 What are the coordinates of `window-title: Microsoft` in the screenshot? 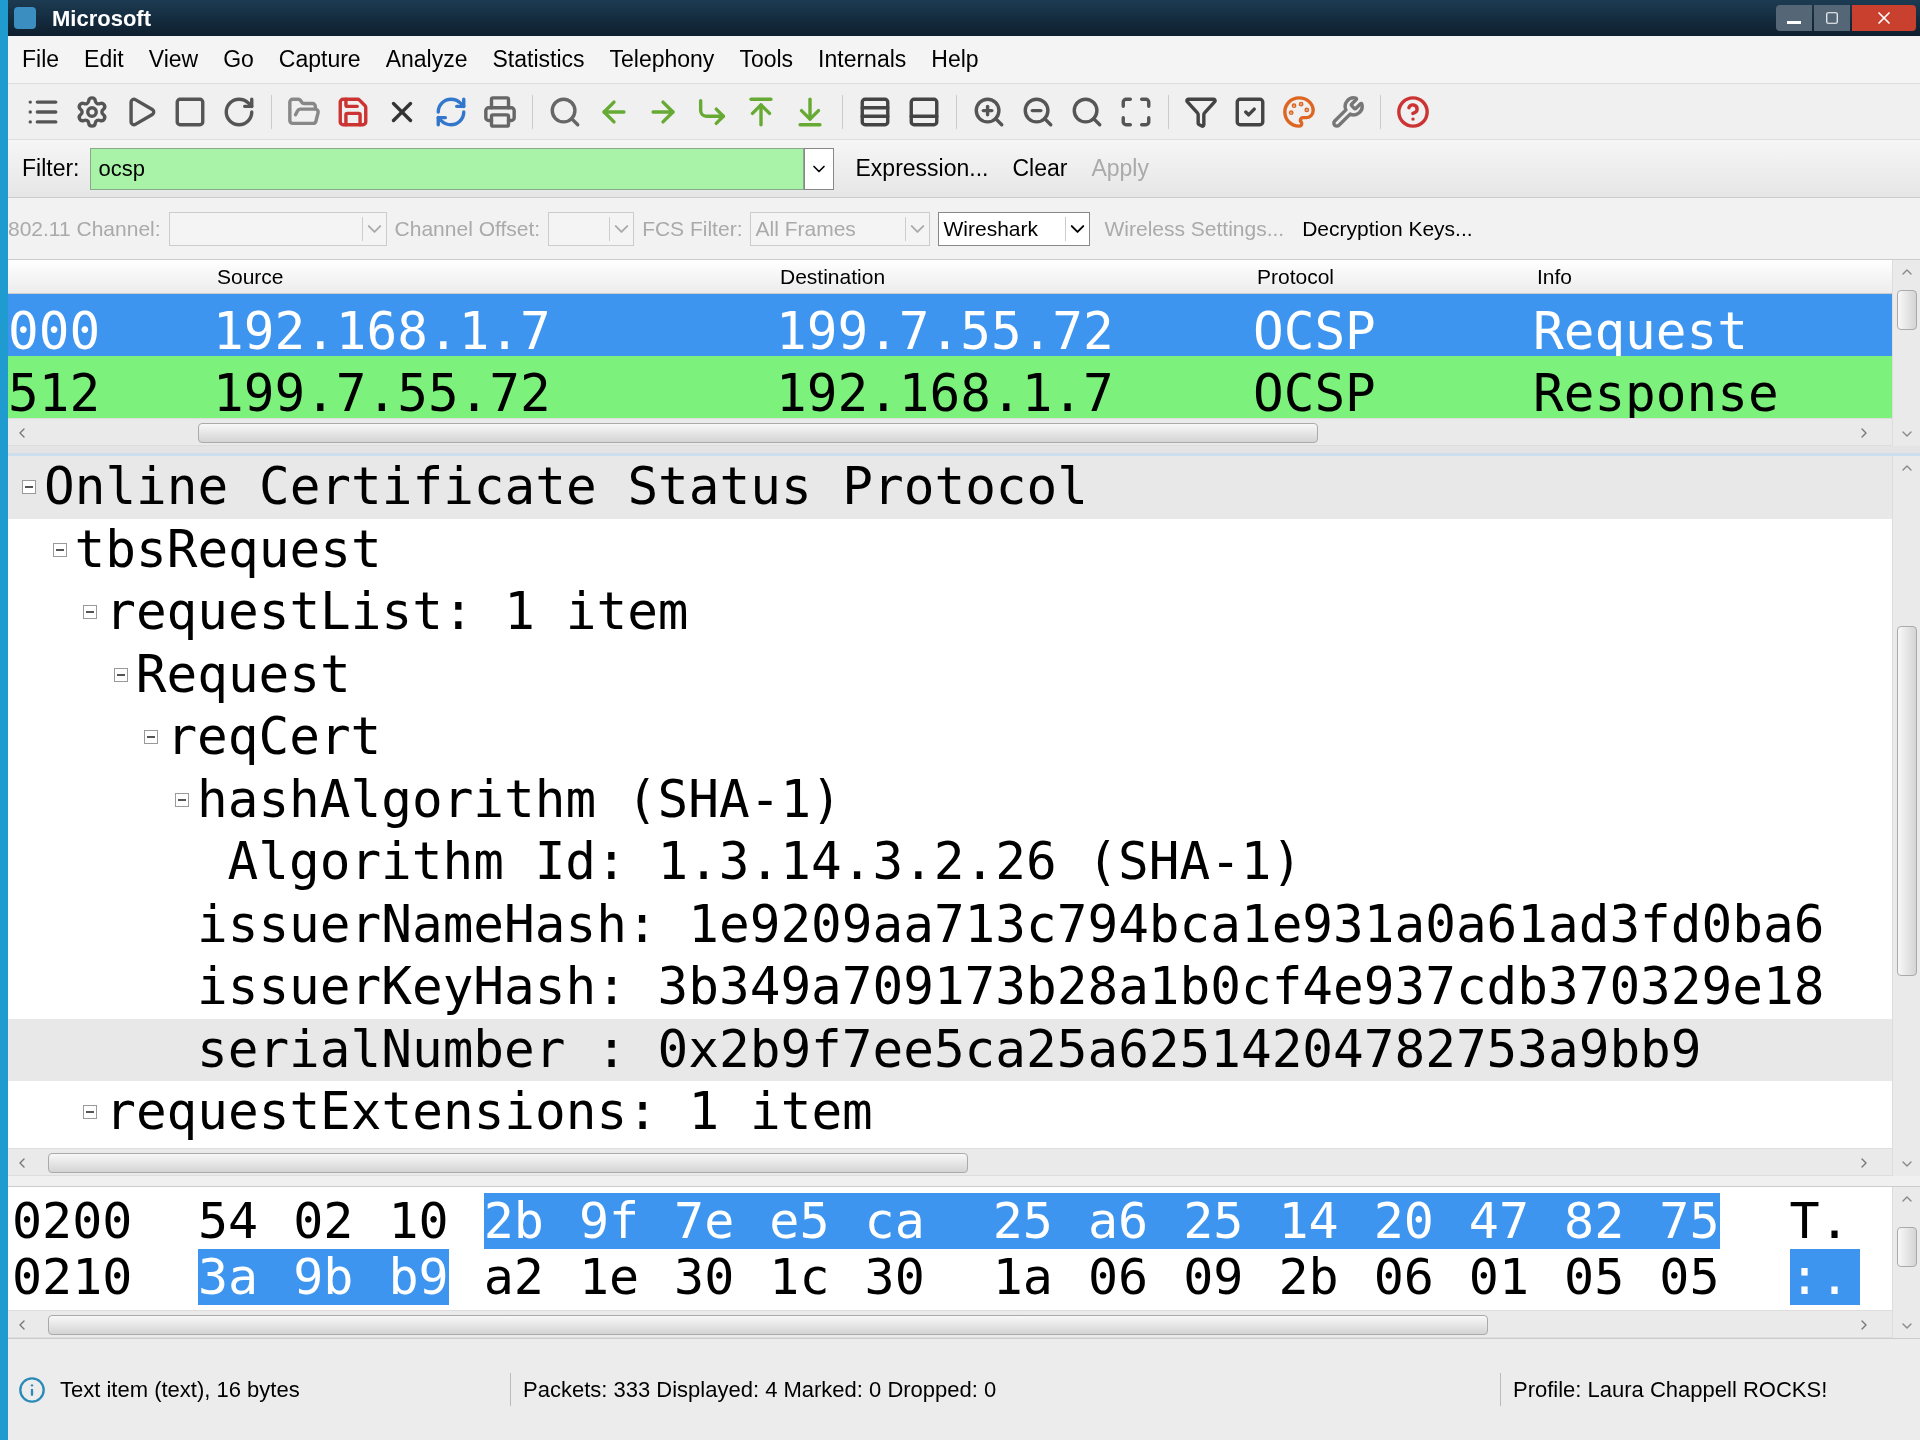 It's located at (101, 18).